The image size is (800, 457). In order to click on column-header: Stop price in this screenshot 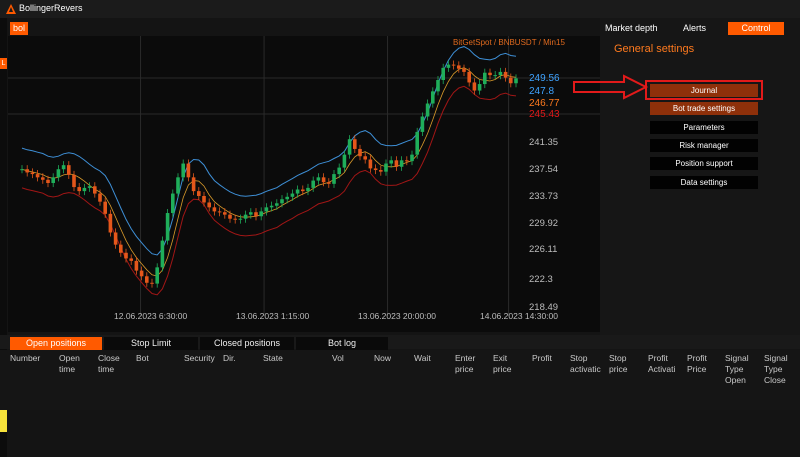, I will do `click(624, 364)`.